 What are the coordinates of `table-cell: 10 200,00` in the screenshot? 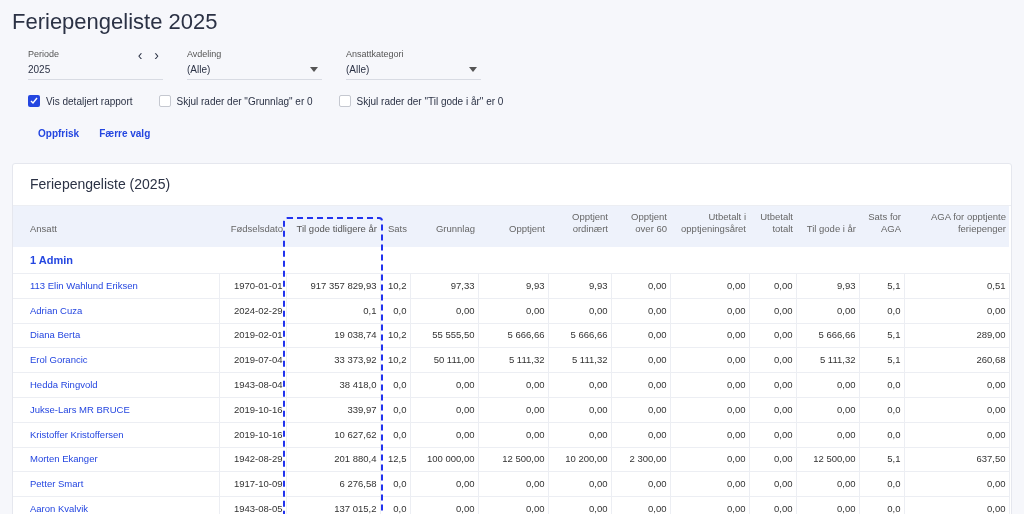 It's located at (586, 459).